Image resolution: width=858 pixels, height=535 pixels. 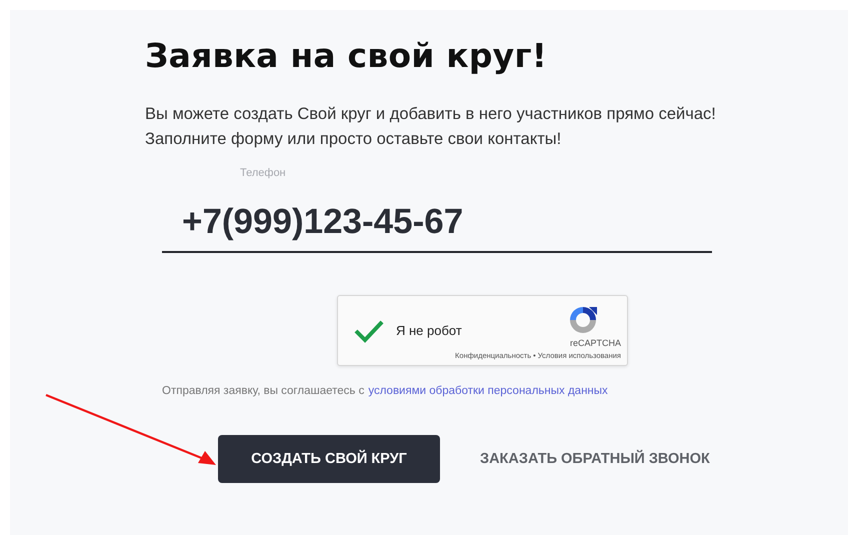 What do you see at coordinates (595, 343) in the screenshot?
I see `brand-name: reCAPTCHA` at bounding box center [595, 343].